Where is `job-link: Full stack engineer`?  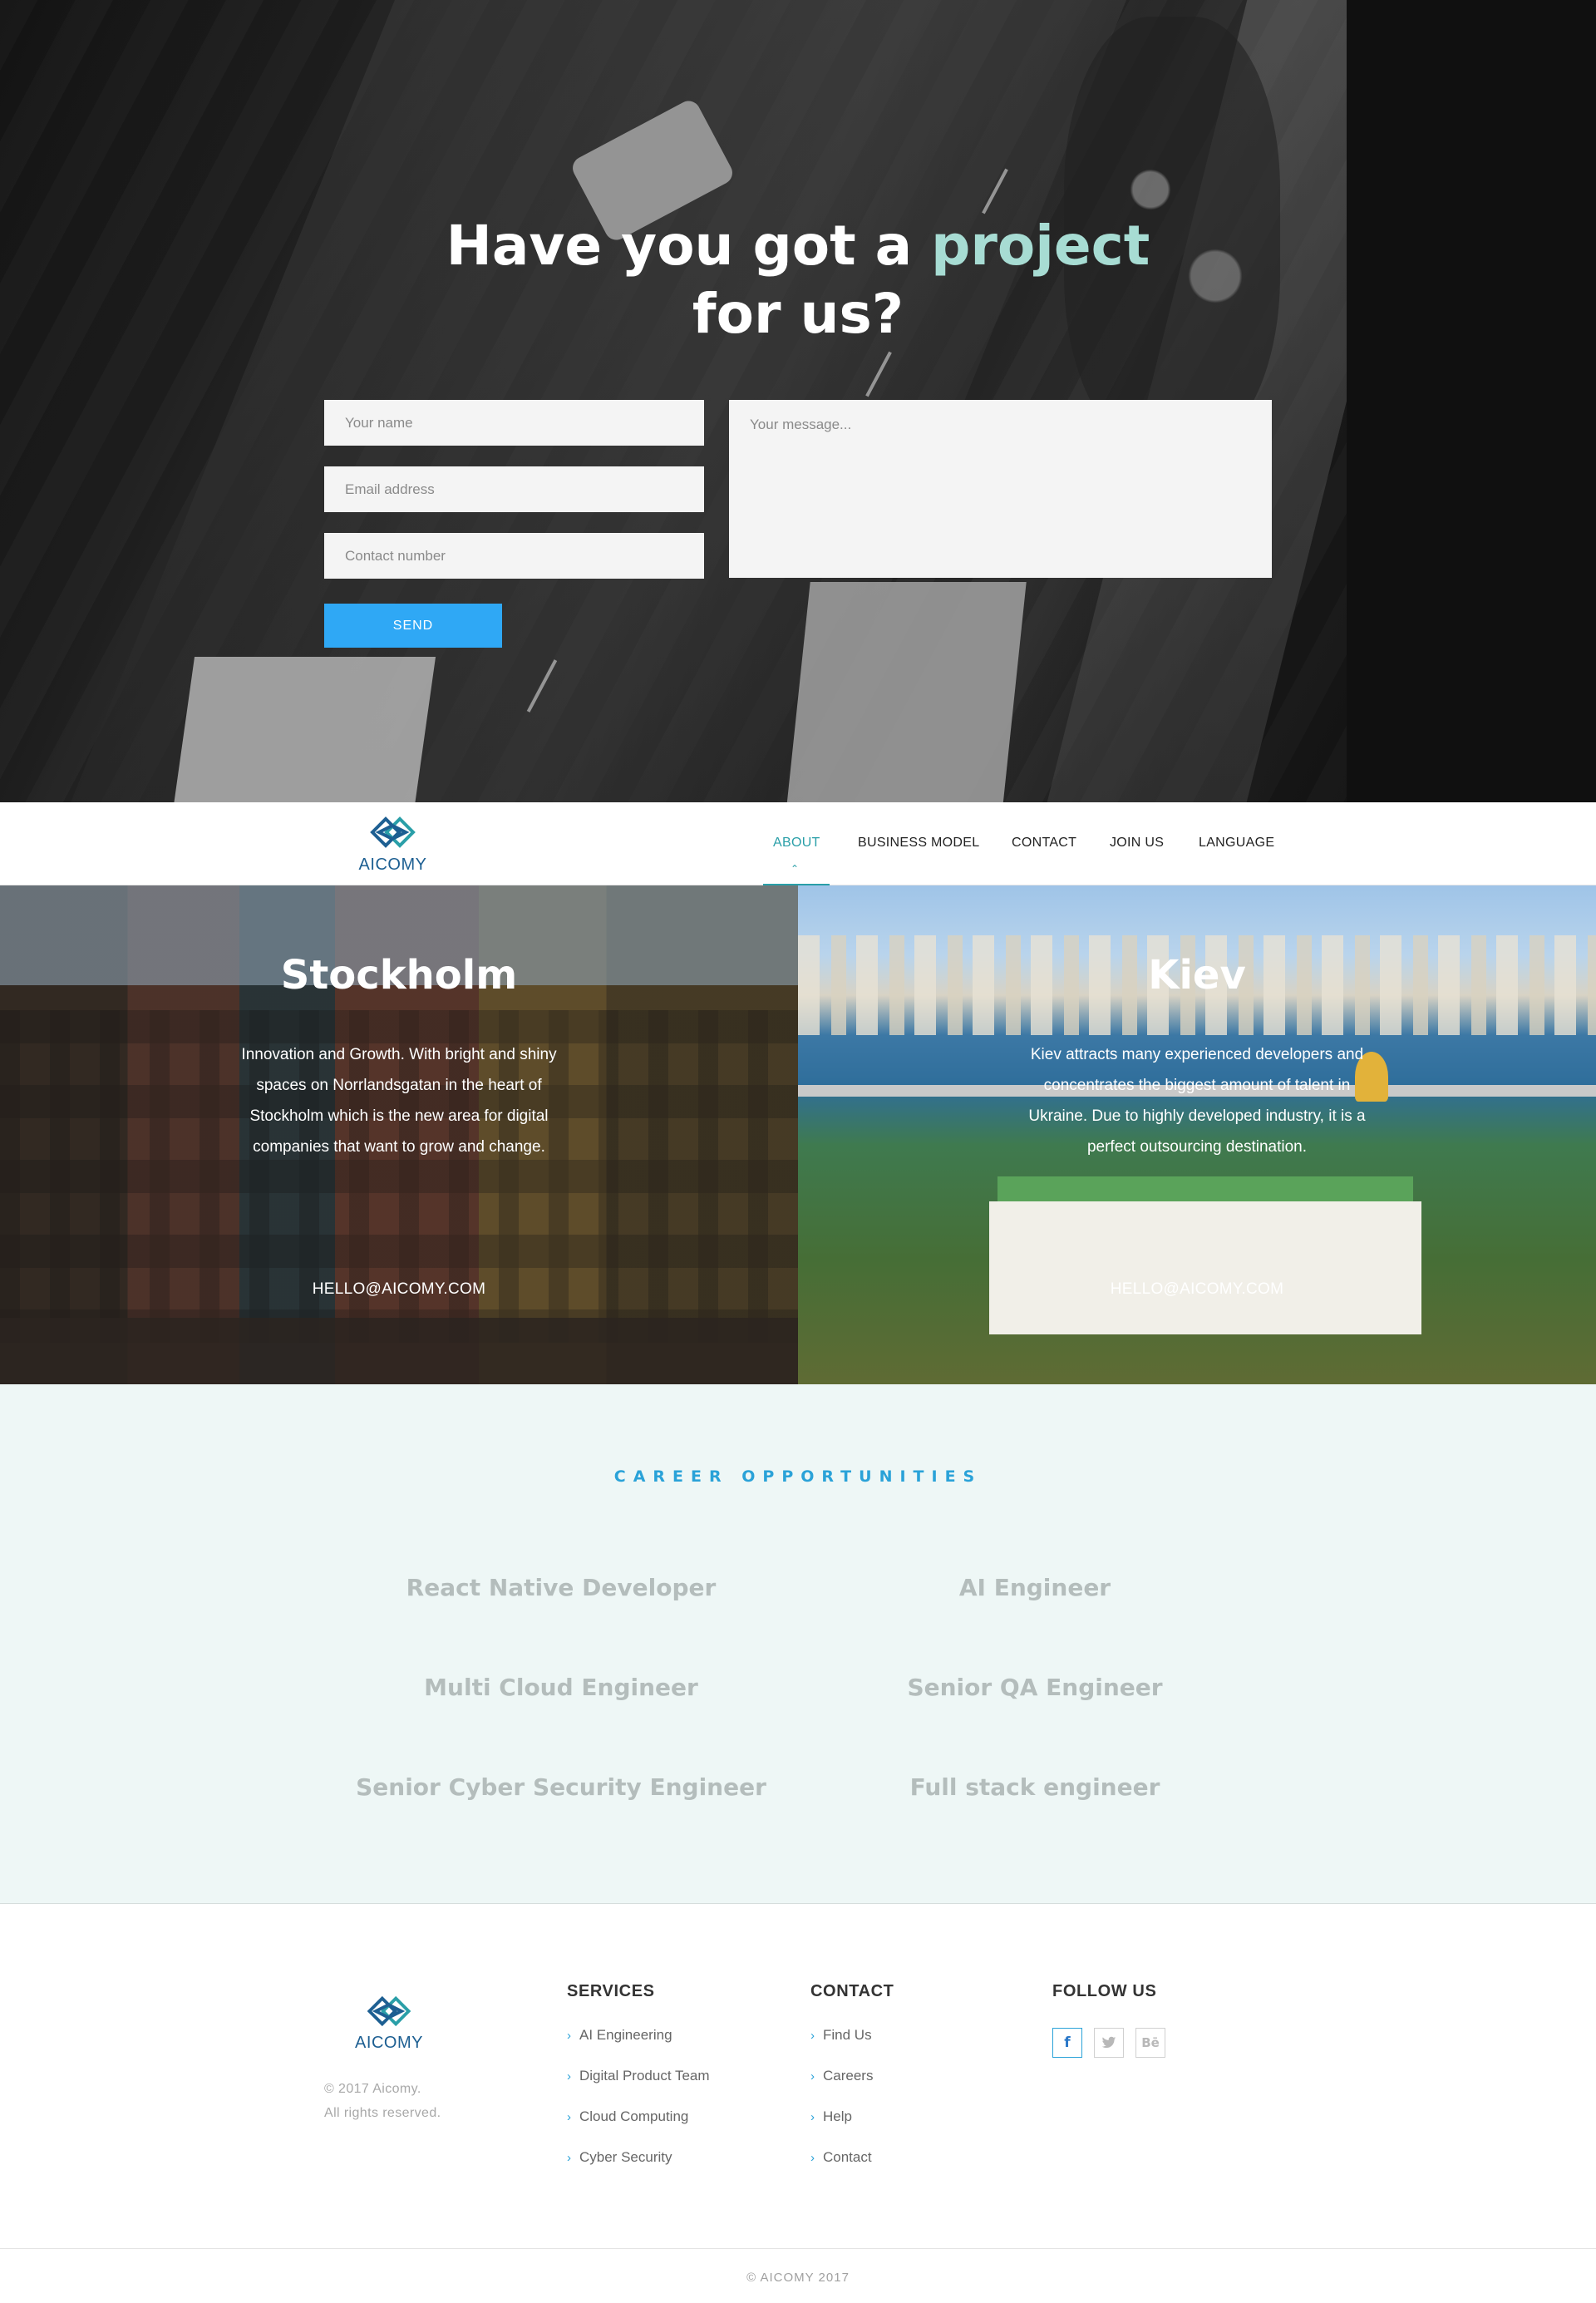
job-link: Full stack engineer is located at coordinates (1035, 1787).